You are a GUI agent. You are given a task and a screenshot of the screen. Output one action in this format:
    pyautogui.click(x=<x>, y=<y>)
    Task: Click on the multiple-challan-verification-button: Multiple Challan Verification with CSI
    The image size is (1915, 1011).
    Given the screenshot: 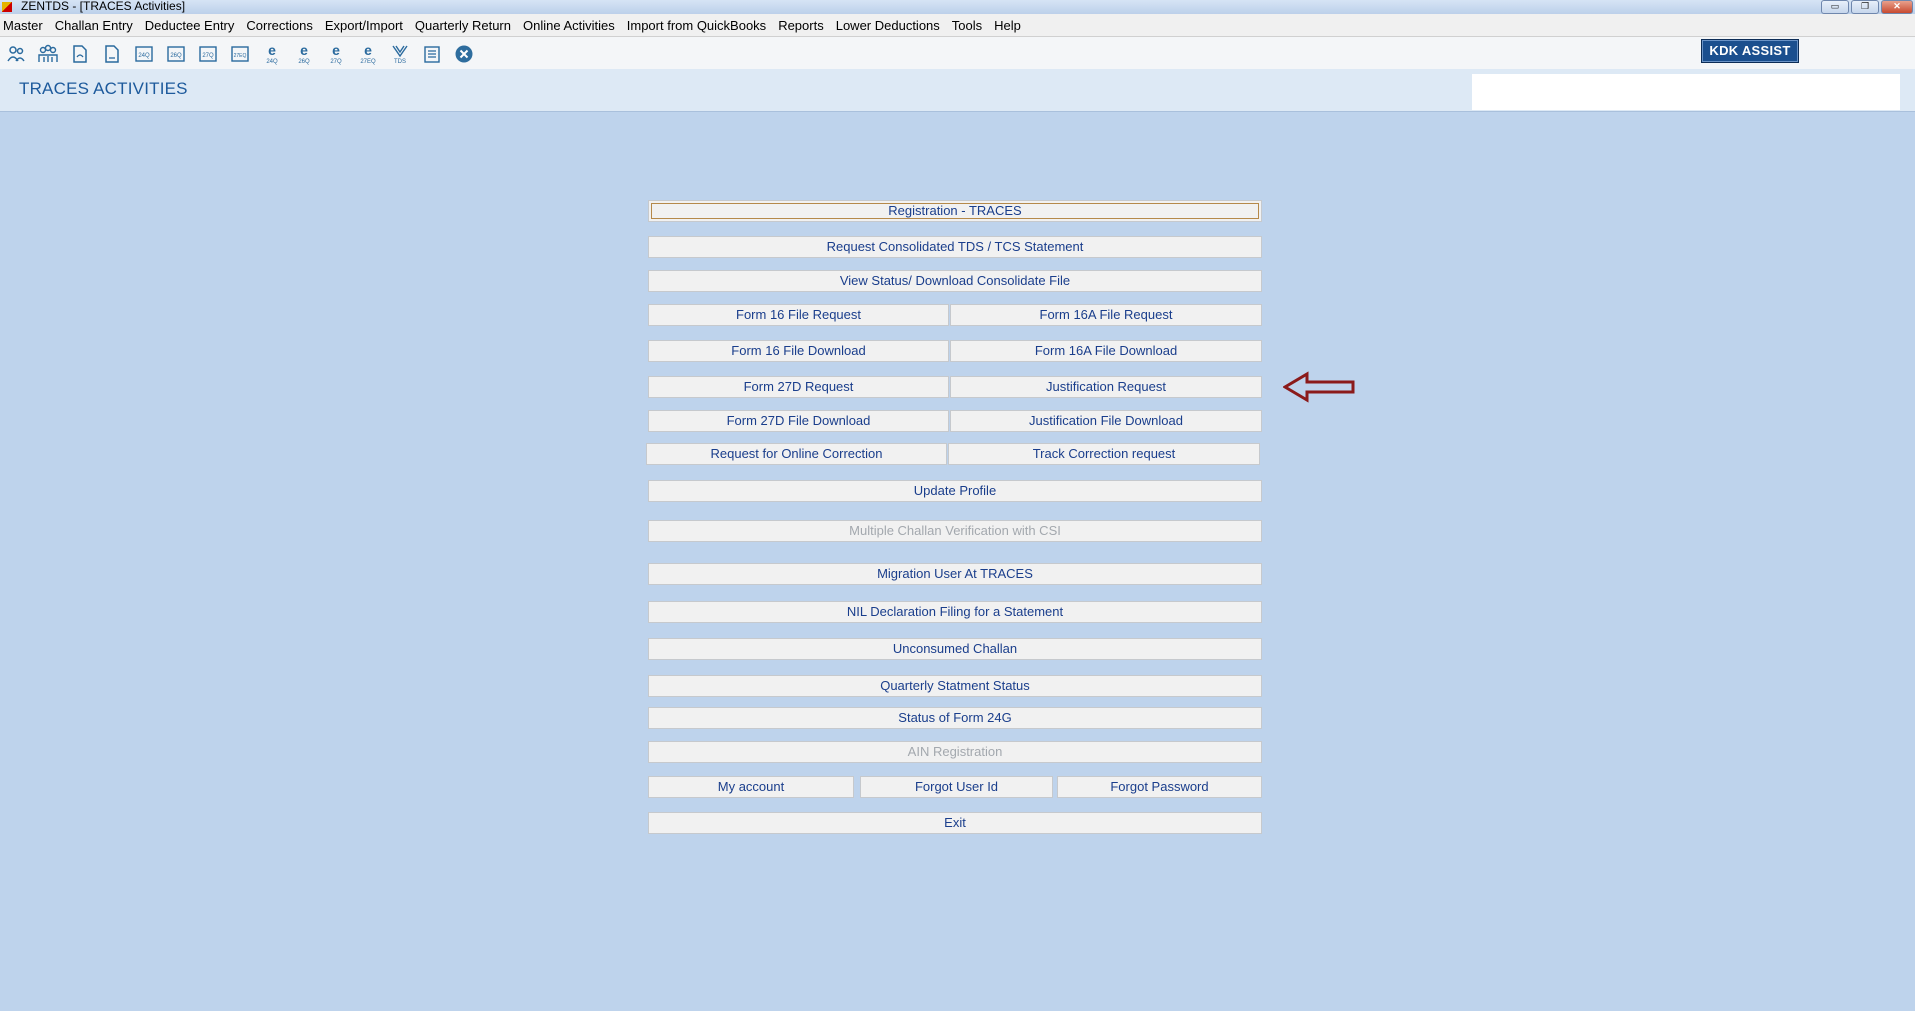 What is the action you would take?
    pyautogui.click(x=955, y=531)
    